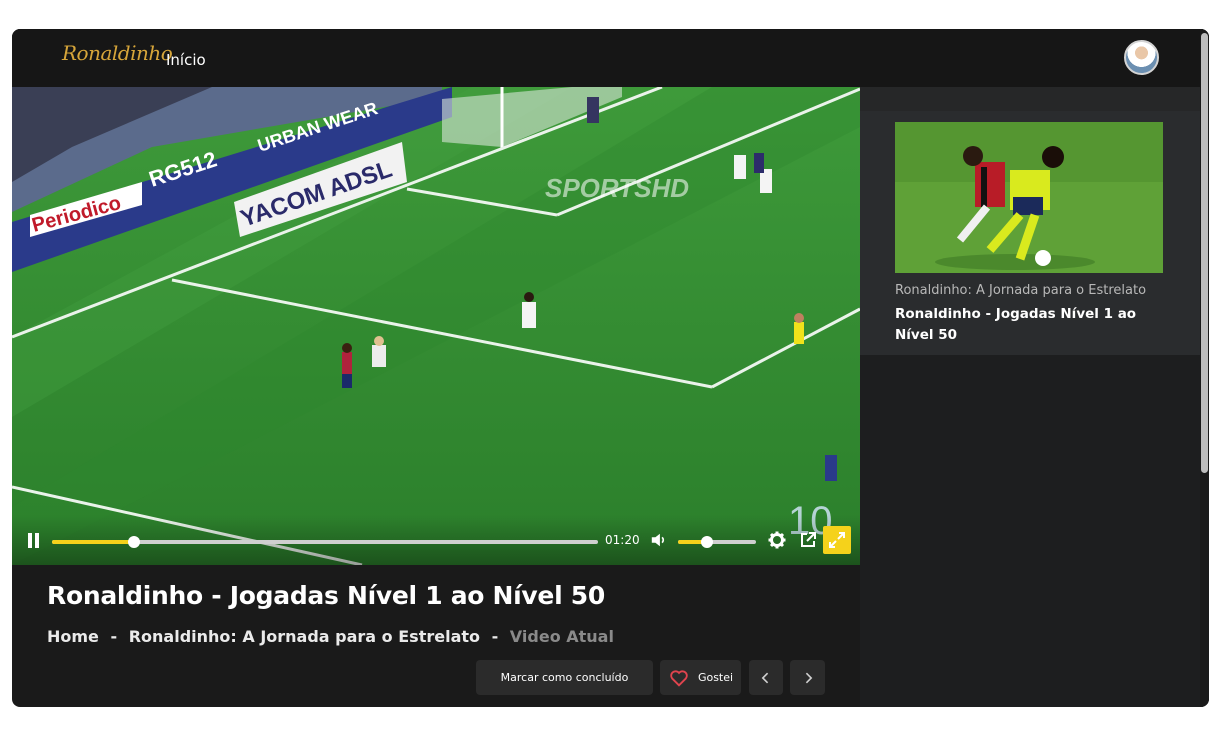  I want to click on nav-home-link: Início, so click(186, 60).